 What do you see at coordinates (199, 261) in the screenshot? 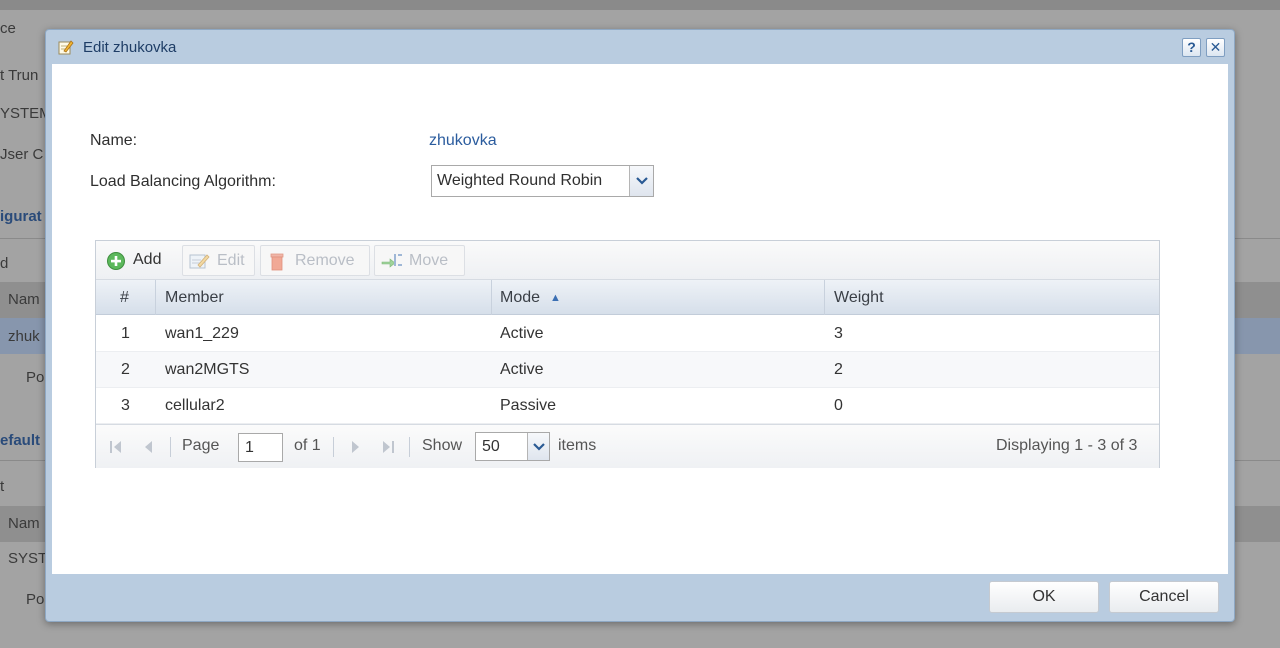
I see `edit-icon` at bounding box center [199, 261].